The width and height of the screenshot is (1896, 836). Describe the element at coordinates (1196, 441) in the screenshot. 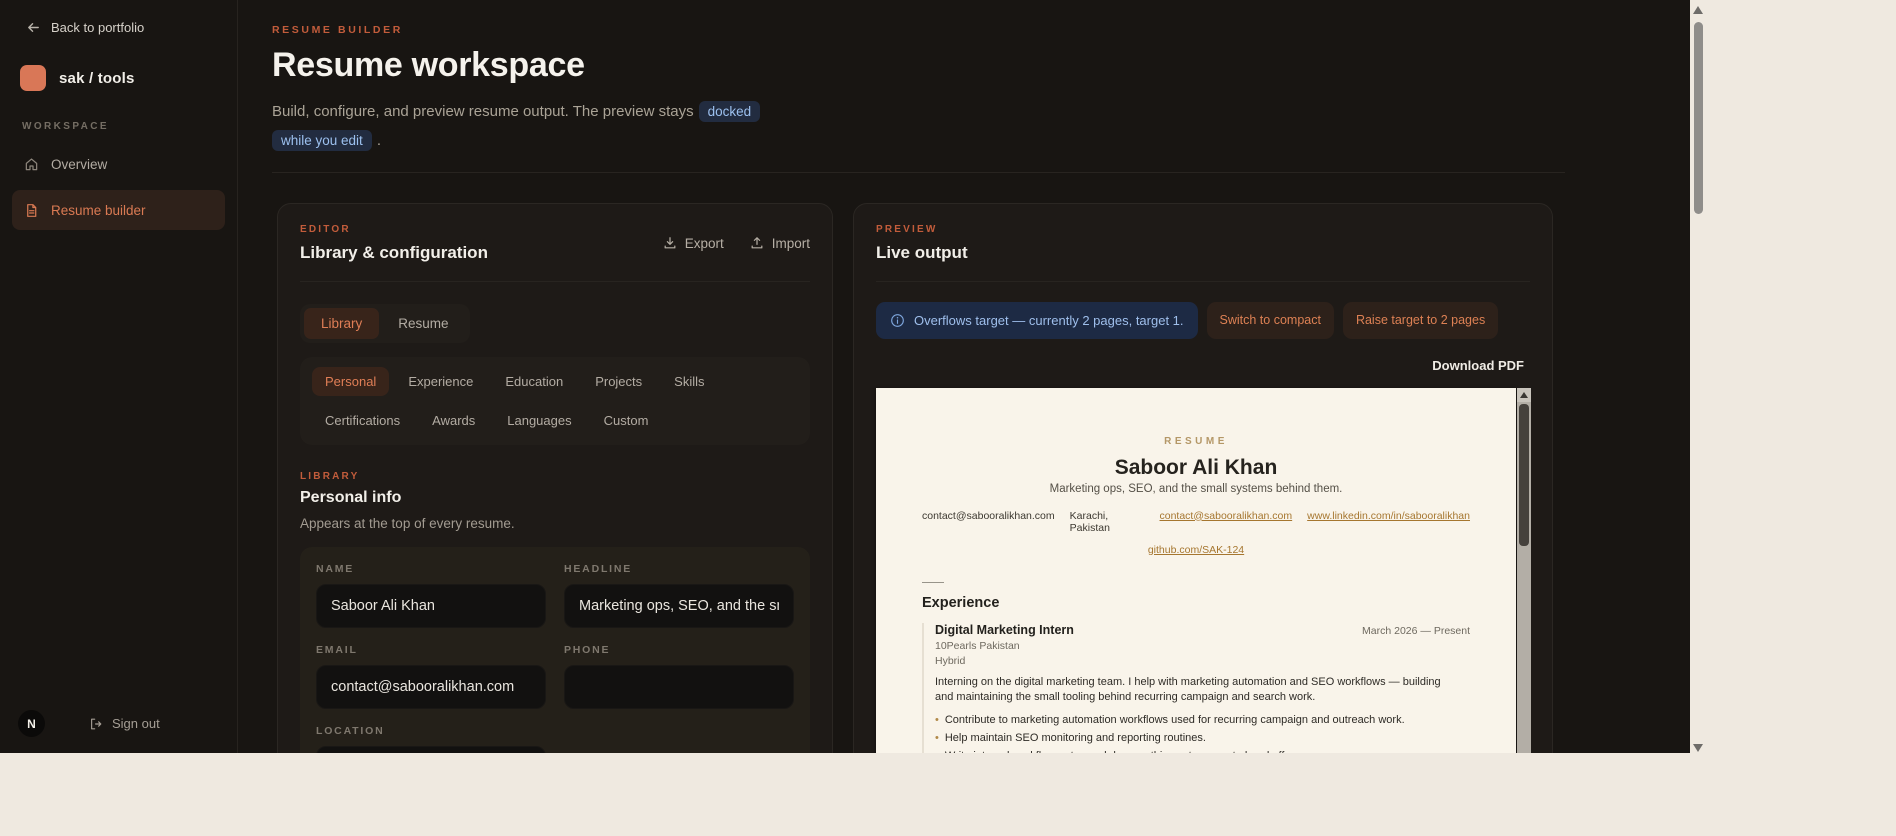

I see `resume-eyebrow: RESUME` at that location.